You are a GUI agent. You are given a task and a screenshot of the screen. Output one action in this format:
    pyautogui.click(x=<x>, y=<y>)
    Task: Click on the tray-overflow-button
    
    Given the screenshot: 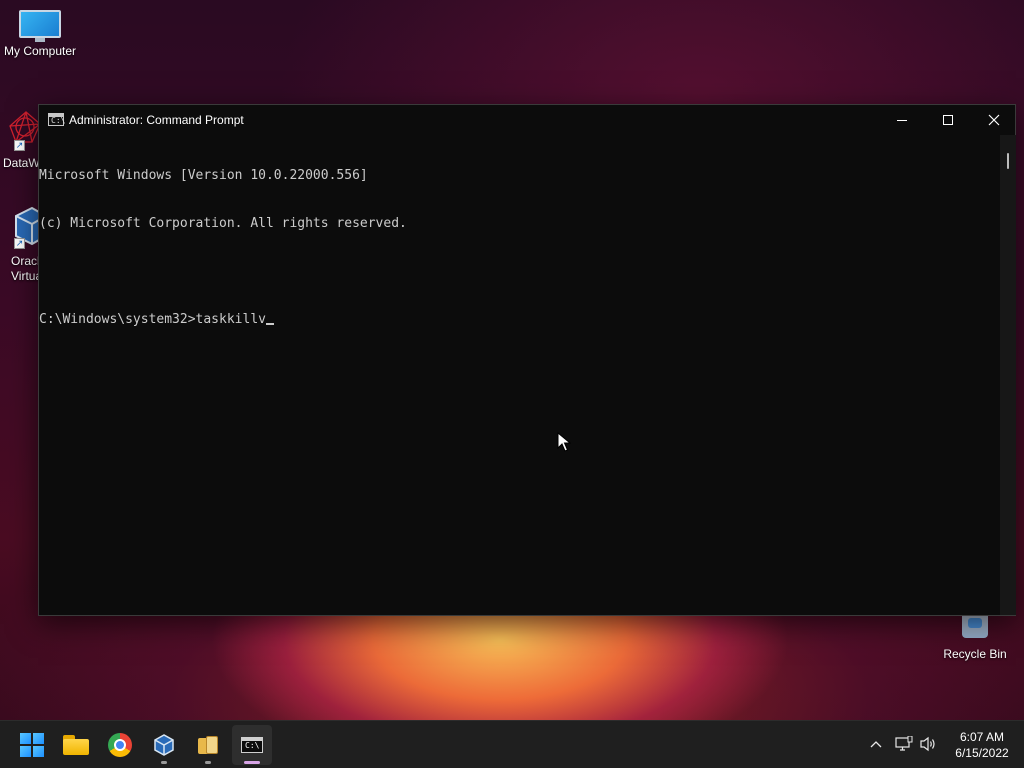 What is the action you would take?
    pyautogui.click(x=876, y=744)
    